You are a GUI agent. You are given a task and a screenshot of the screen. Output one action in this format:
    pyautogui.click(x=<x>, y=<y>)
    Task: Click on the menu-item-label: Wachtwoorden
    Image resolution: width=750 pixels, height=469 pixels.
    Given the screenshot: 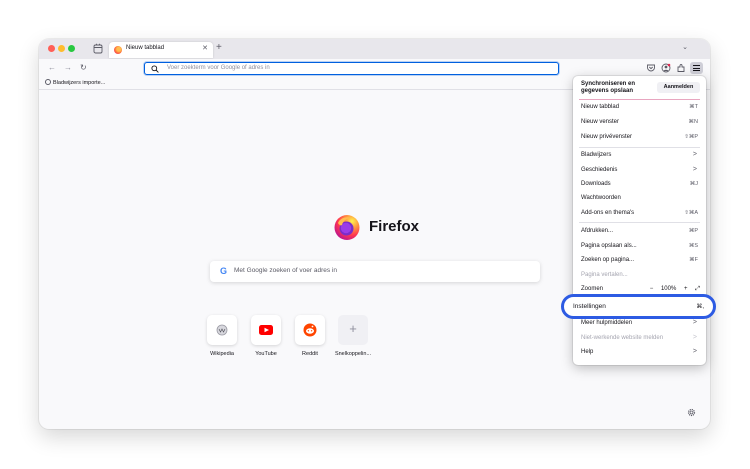 What is the action you would take?
    pyautogui.click(x=601, y=198)
    